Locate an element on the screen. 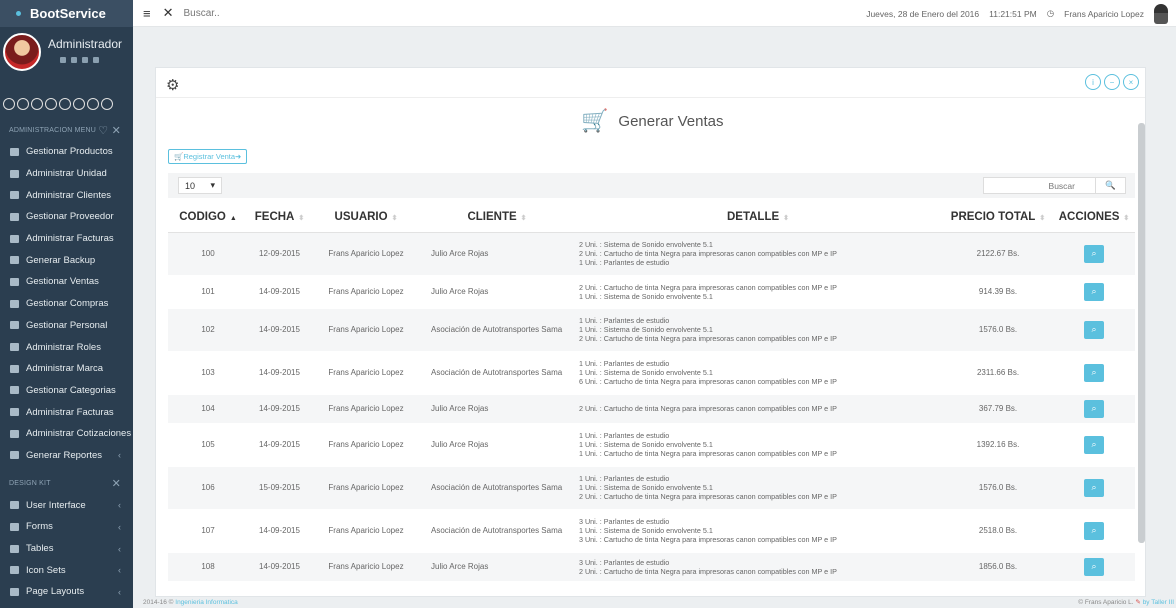 The width and height of the screenshot is (1176, 608). sidebar-item-label: Generar Reportes is located at coordinates (64, 455).